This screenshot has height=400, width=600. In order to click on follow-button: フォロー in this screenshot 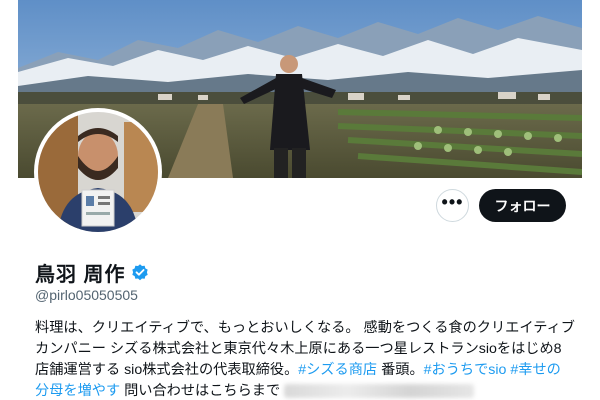, I will do `click(522, 205)`.